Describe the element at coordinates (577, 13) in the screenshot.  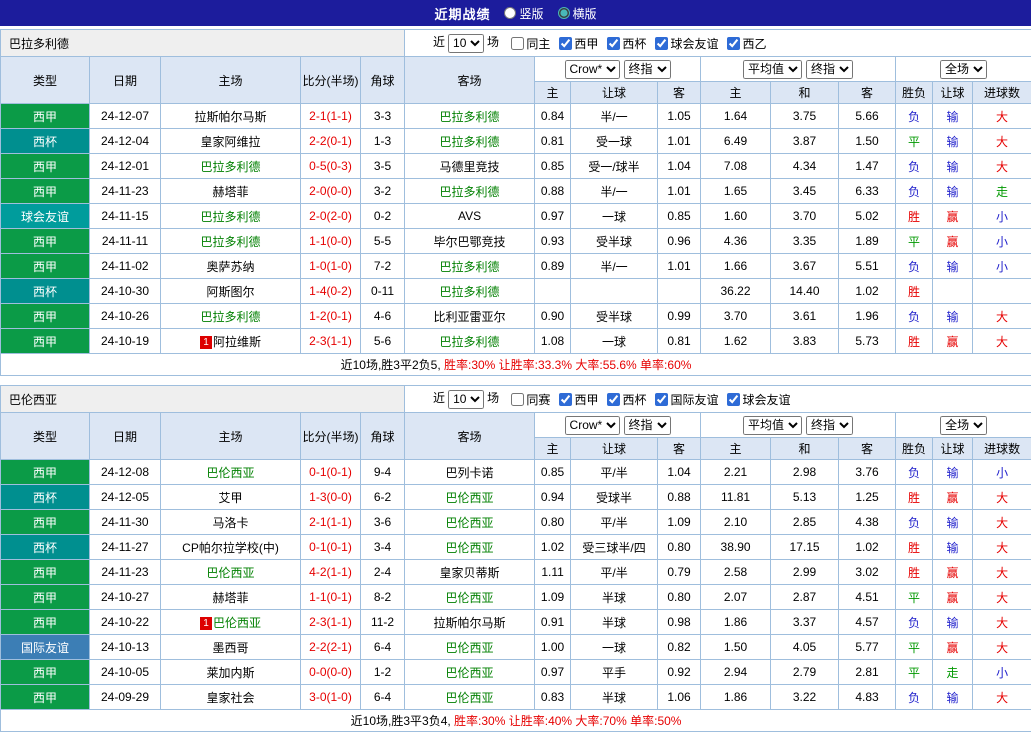
I see `layout-option: 横版` at that location.